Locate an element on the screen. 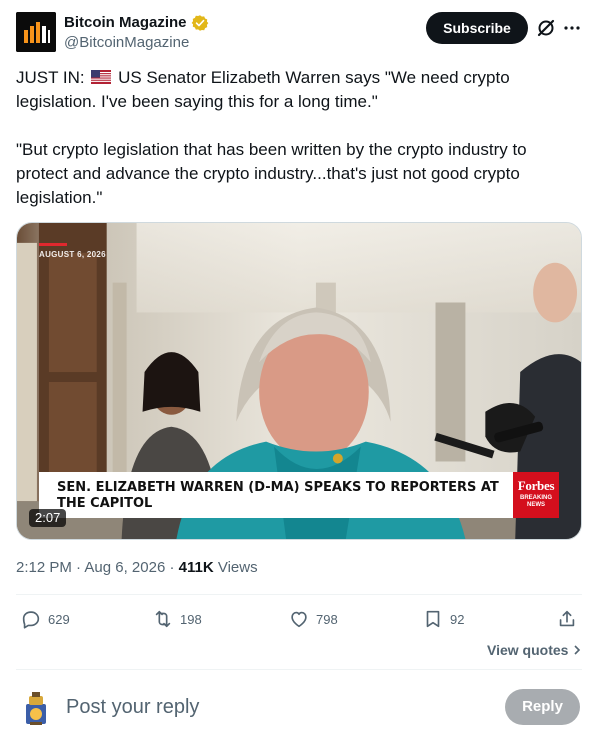 Image resolution: width=598 pixels, height=755 pixels. author-avatar is located at coordinates (36, 32).